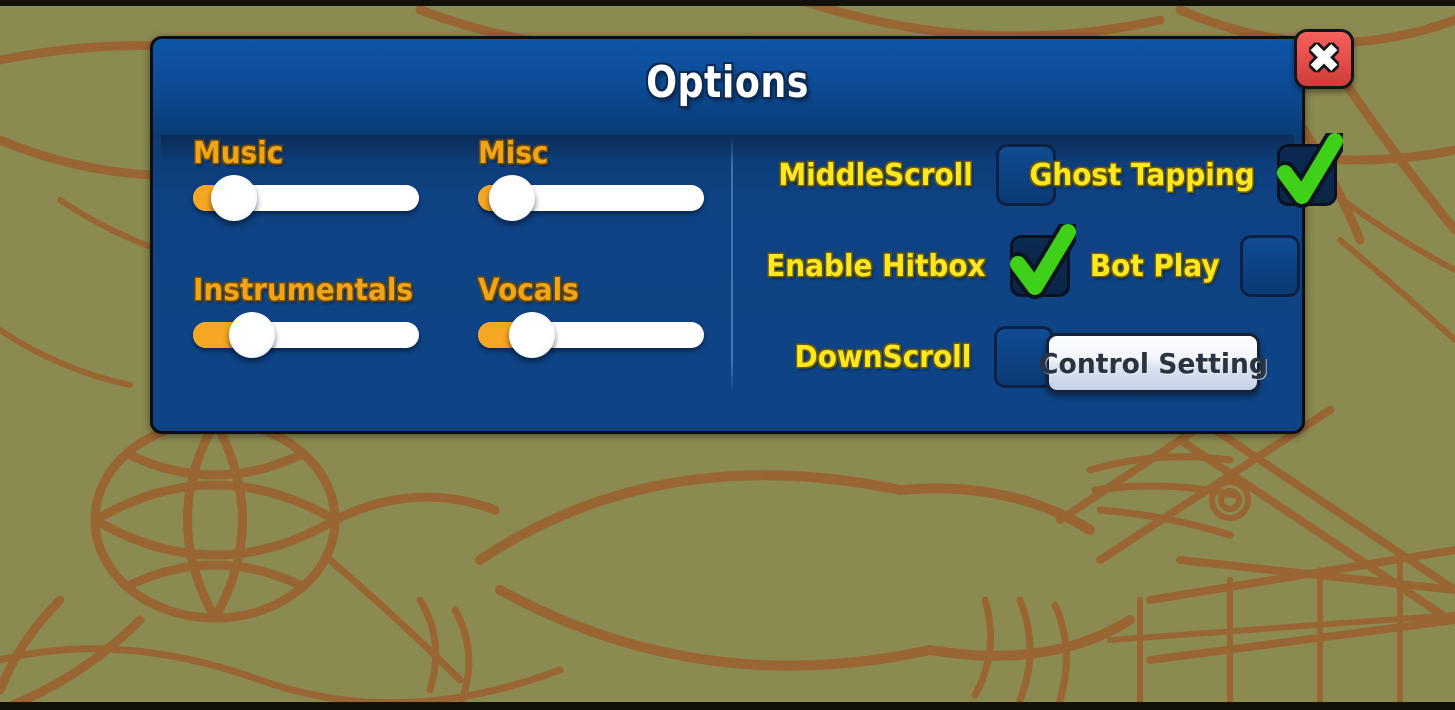 This screenshot has width=1455, height=710. I want to click on control-setting-button: Control Setting, so click(1153, 363).